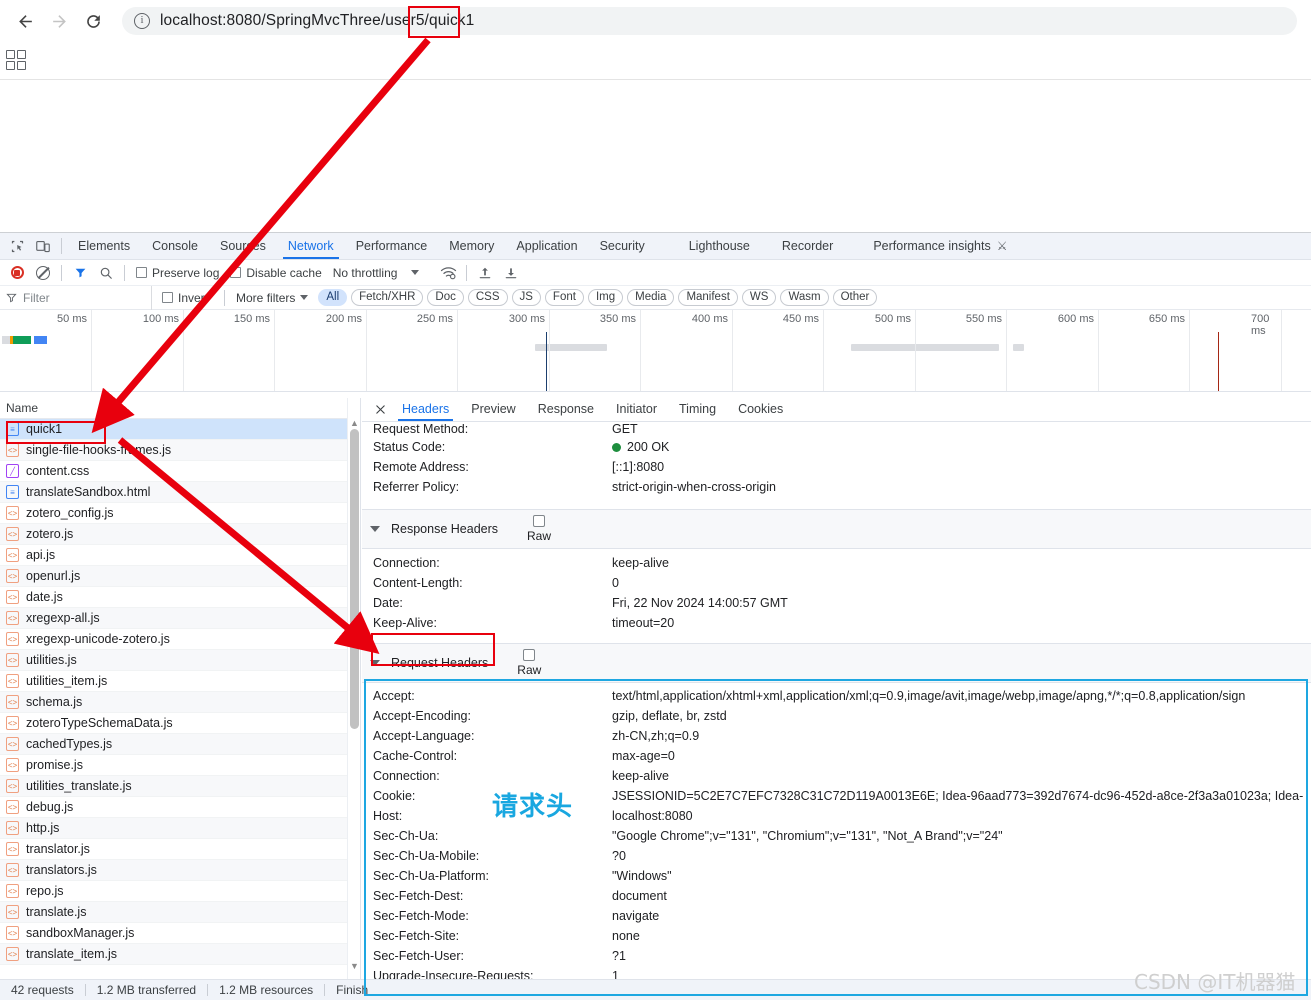 The height and width of the screenshot is (1000, 1311). Describe the element at coordinates (59, 21) in the screenshot. I see `forward-icon` at that location.